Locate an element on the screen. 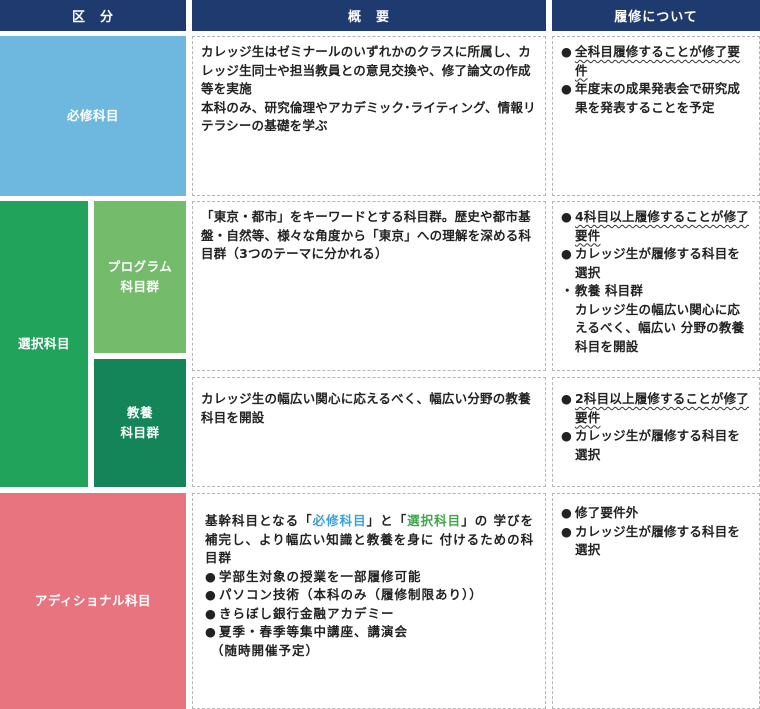 The width and height of the screenshot is (760, 709). requirement-text: 年度末の成果発表会で研究成果を発表することを予定 is located at coordinates (658, 98).